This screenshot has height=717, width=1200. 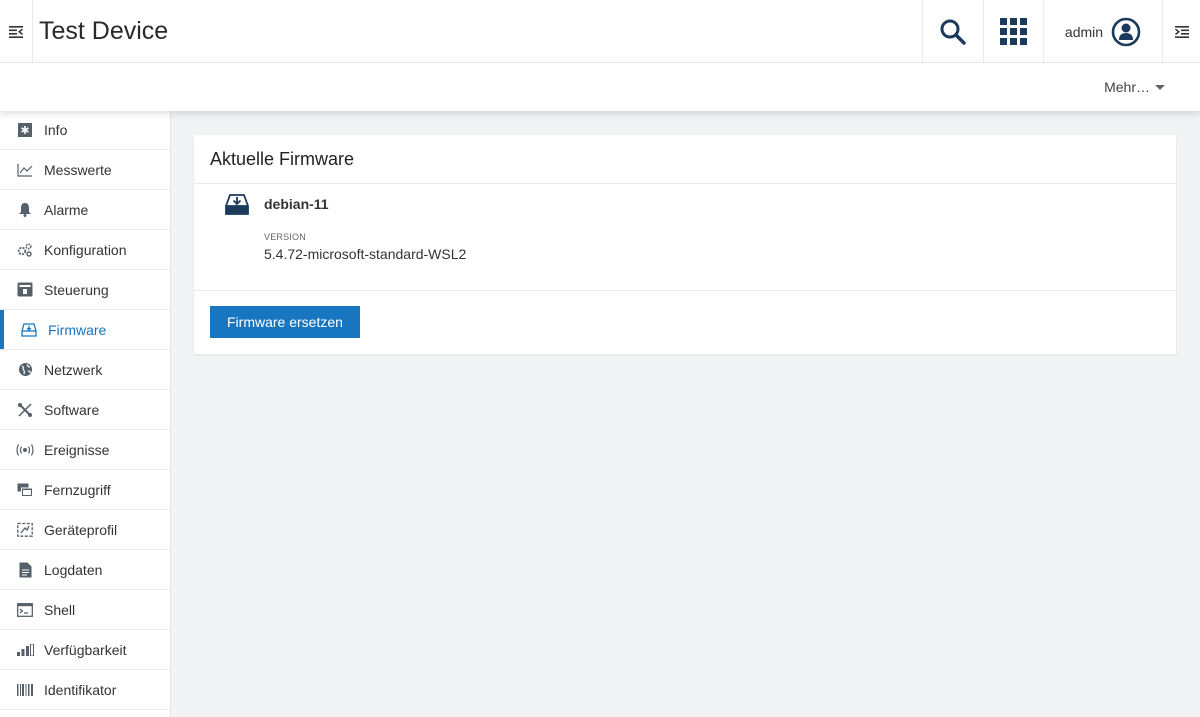 What do you see at coordinates (25, 370) in the screenshot?
I see `globe-icon` at bounding box center [25, 370].